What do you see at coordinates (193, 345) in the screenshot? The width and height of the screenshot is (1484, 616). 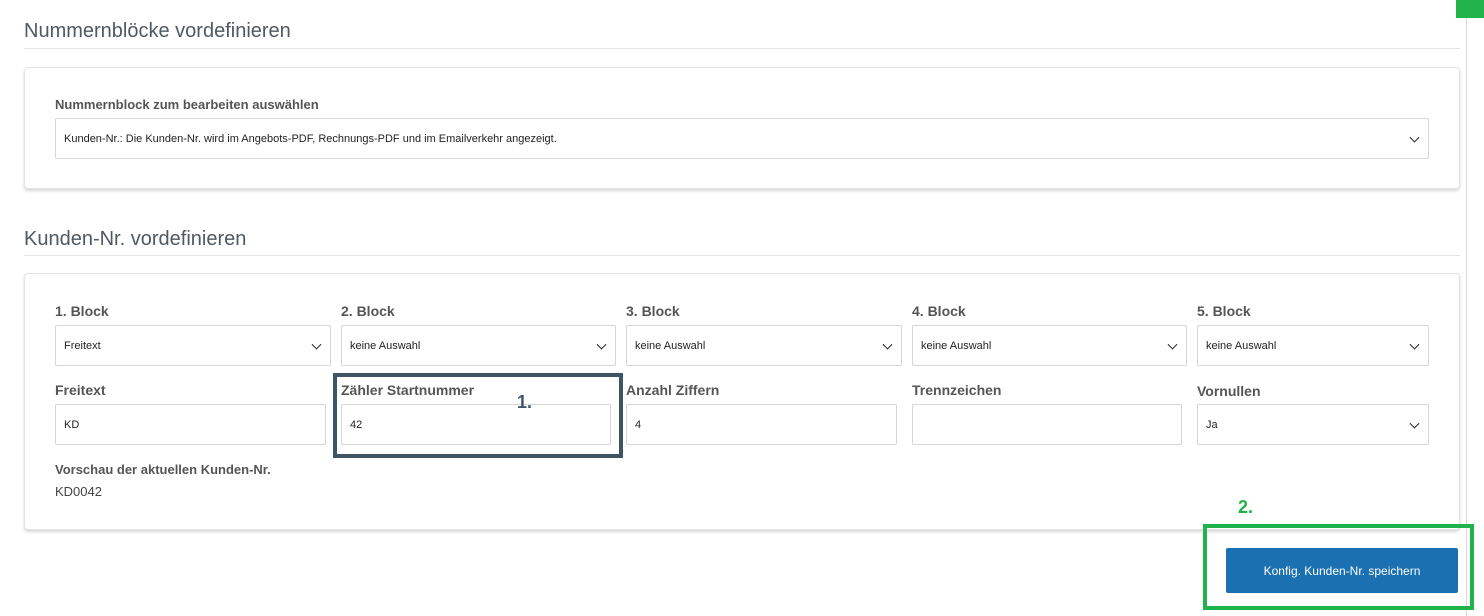 I see `block-1-select: Freitext` at bounding box center [193, 345].